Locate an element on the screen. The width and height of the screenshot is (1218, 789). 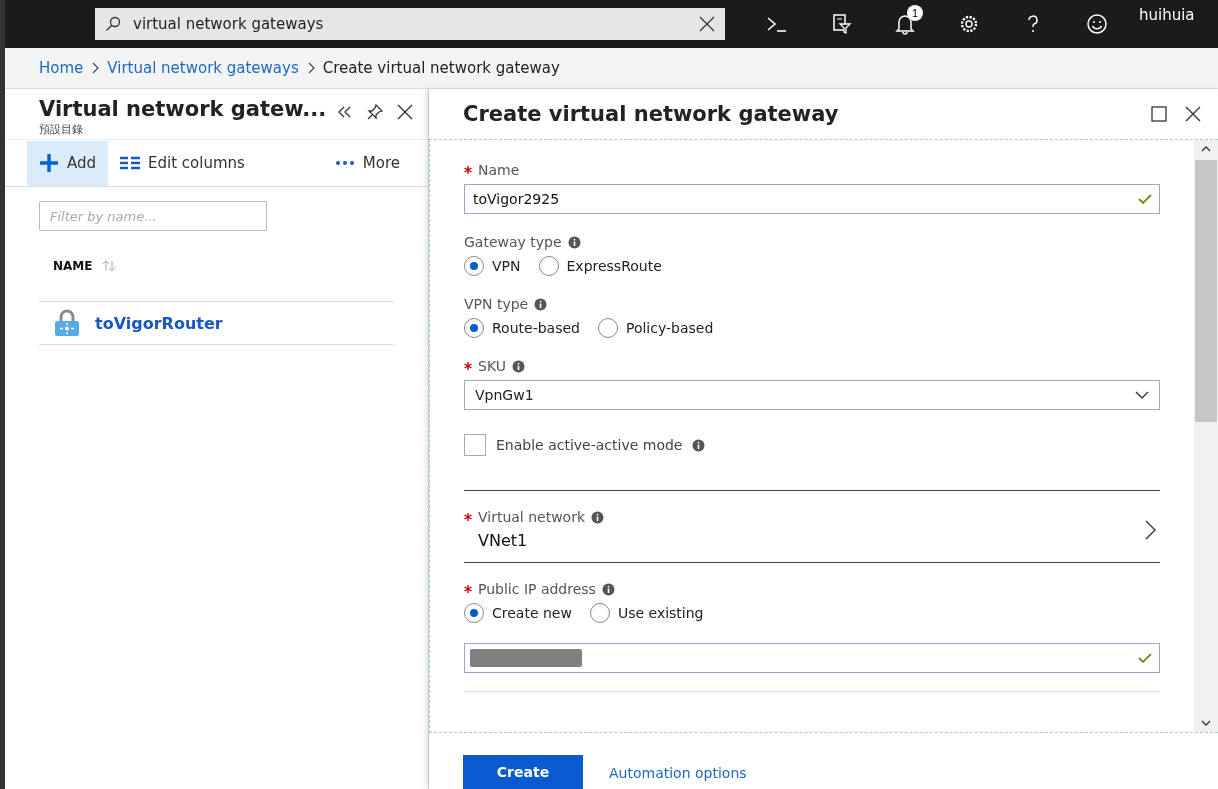
radio-label: Policy-based is located at coordinates (669, 328).